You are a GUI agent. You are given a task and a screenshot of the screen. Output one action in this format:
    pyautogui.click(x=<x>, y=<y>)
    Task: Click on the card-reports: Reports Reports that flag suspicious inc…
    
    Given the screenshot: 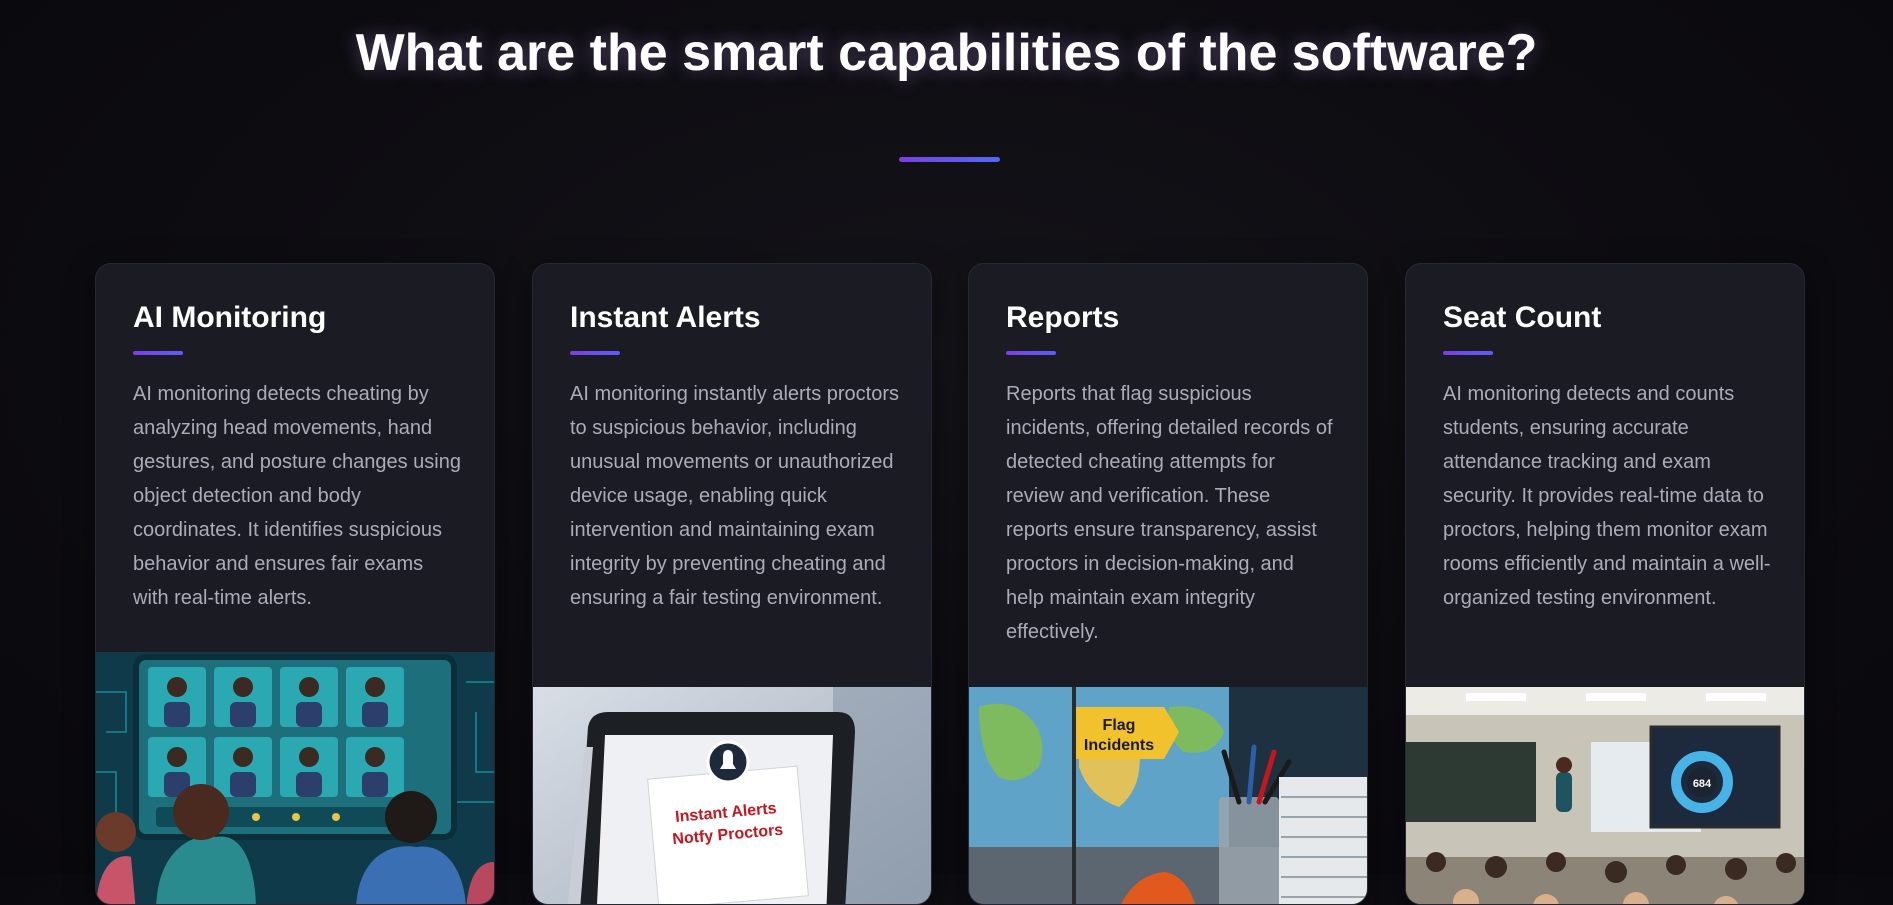 What is the action you would take?
    pyautogui.click(x=1168, y=584)
    